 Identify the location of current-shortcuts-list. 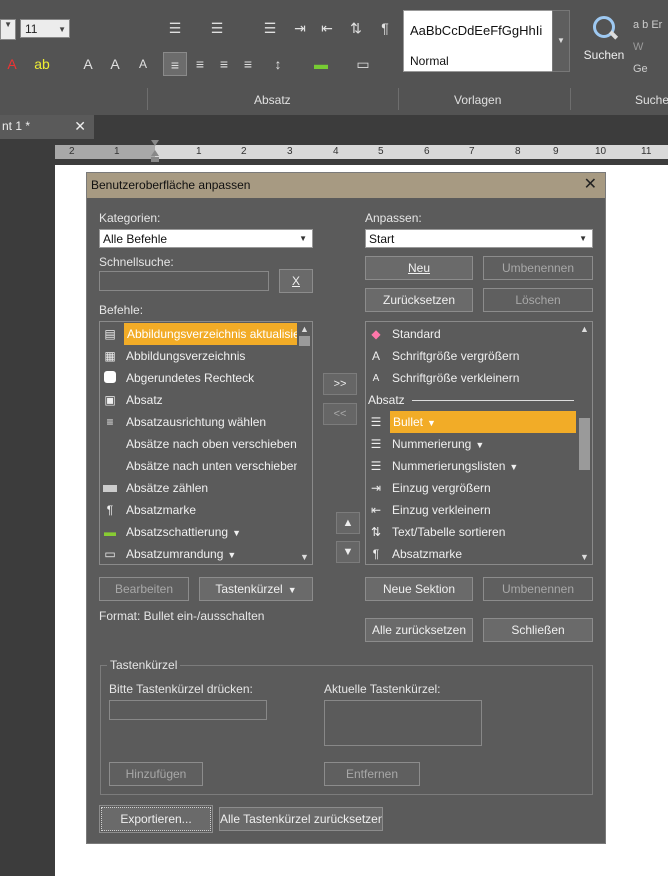
(403, 723).